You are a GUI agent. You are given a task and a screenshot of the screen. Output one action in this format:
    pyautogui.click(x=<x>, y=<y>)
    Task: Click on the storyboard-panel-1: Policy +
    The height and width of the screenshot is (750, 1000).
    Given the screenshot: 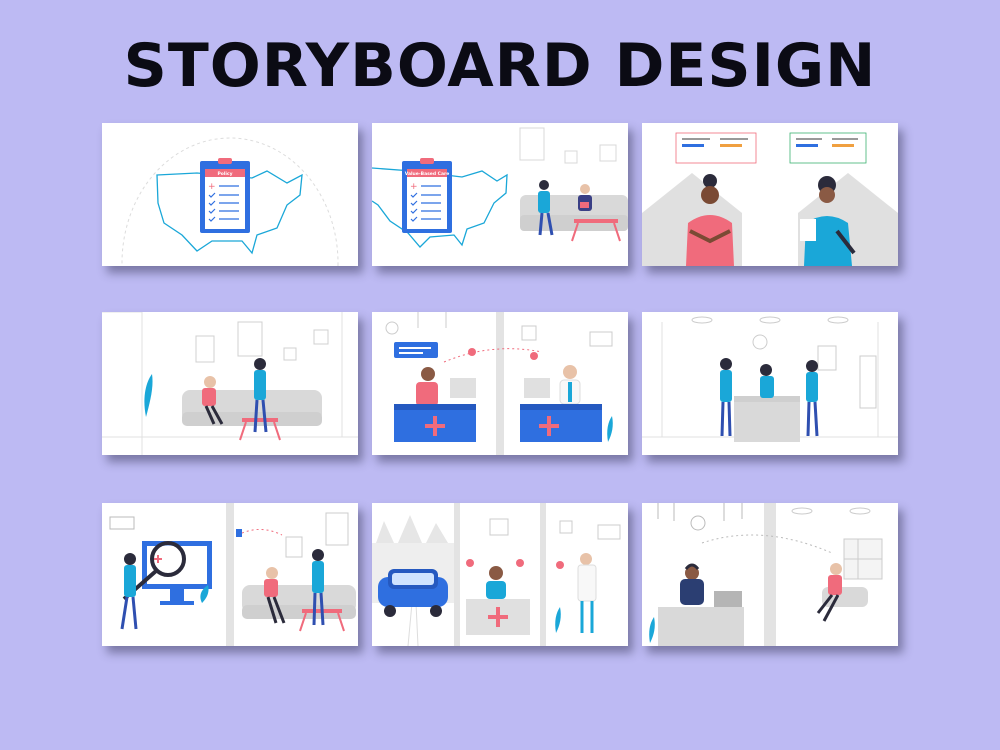 What is the action you would take?
    pyautogui.click(x=230, y=194)
    